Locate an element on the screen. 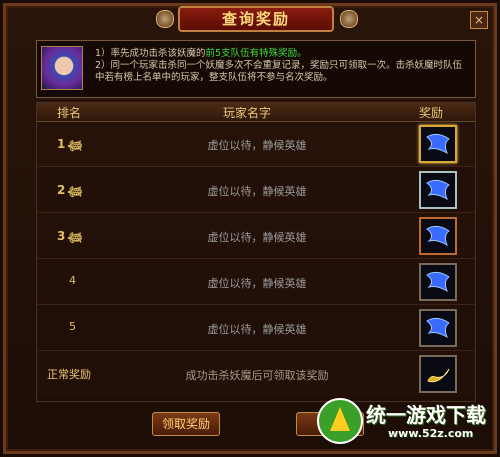 The width and height of the screenshot is (500, 457). header-reward: 奖励 is located at coordinates (431, 113).